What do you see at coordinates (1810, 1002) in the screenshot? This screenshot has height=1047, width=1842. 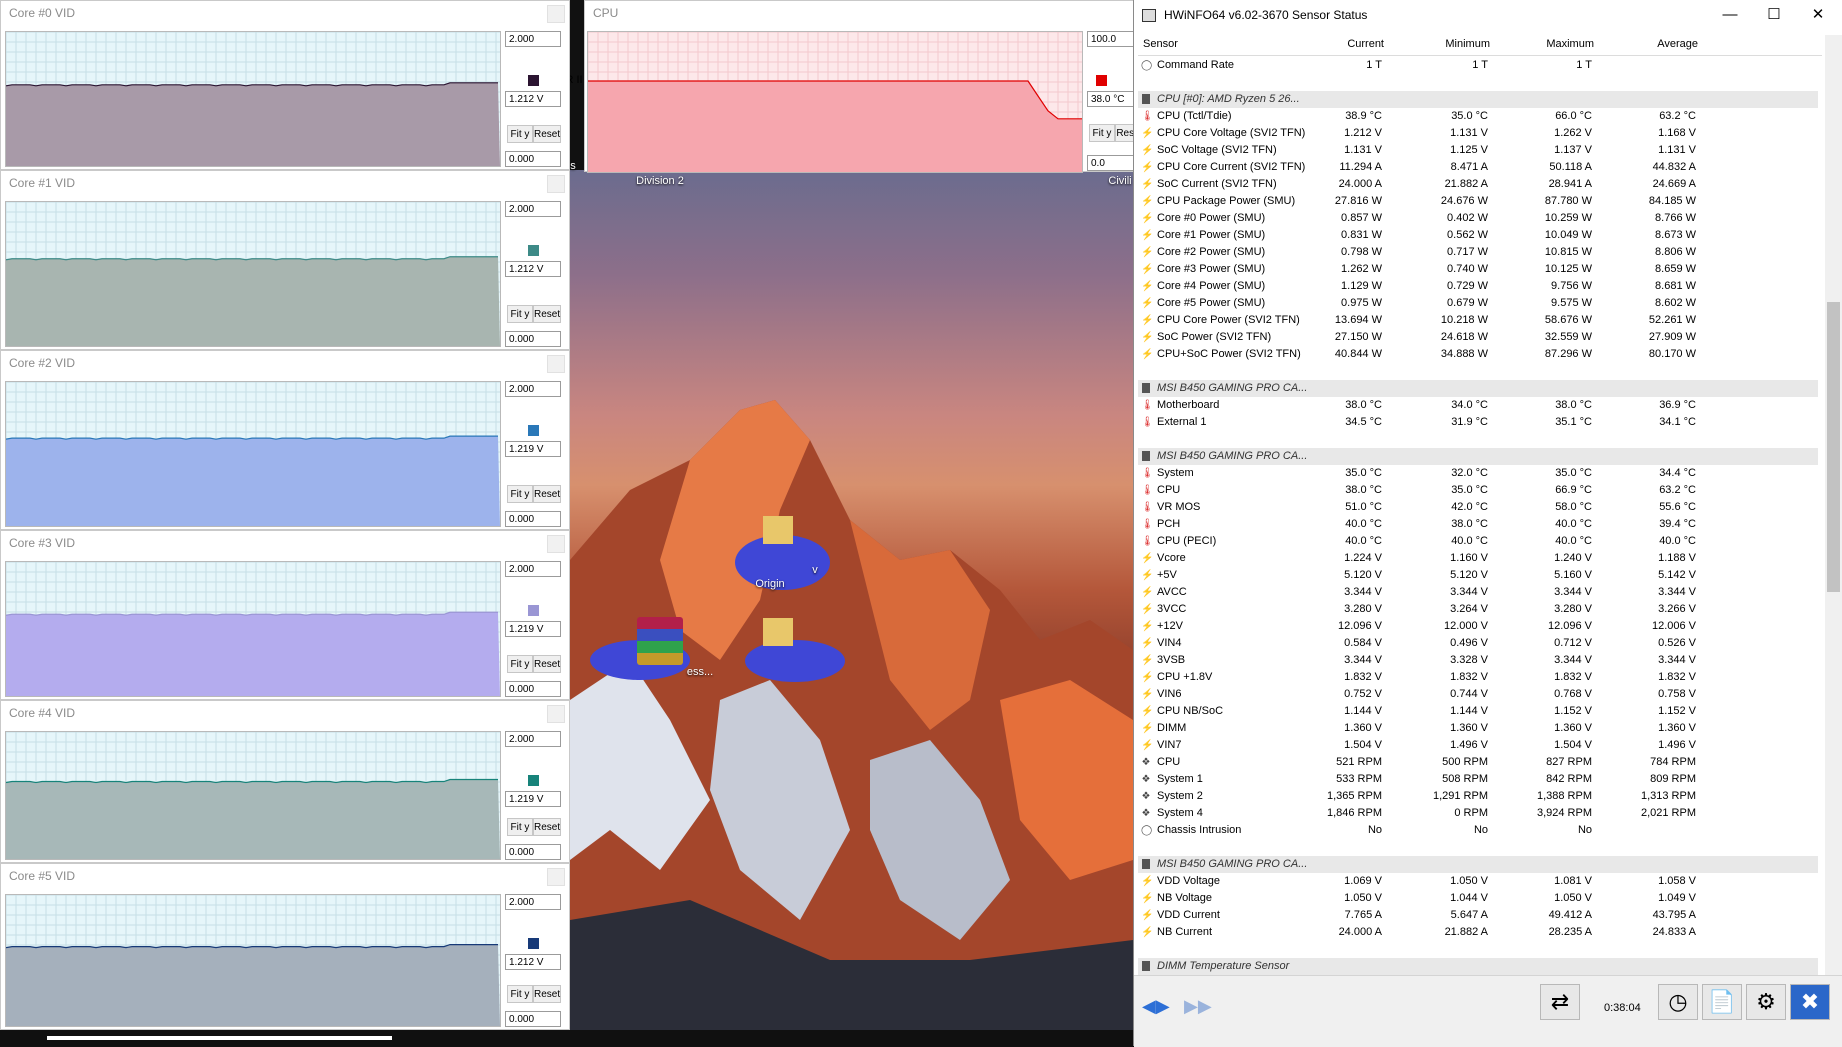 I see `close-sensors-button: ✖` at bounding box center [1810, 1002].